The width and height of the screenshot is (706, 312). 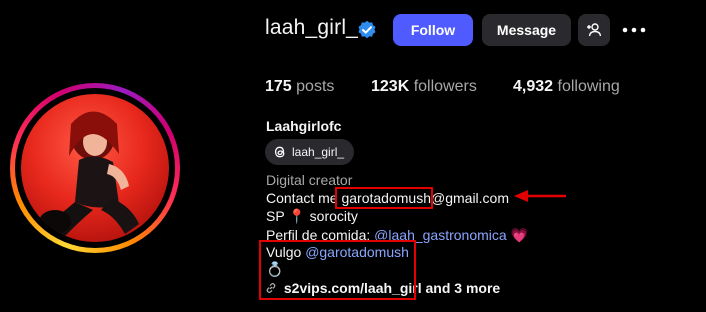 What do you see at coordinates (433, 30) in the screenshot?
I see `follow-button: Follow` at bounding box center [433, 30].